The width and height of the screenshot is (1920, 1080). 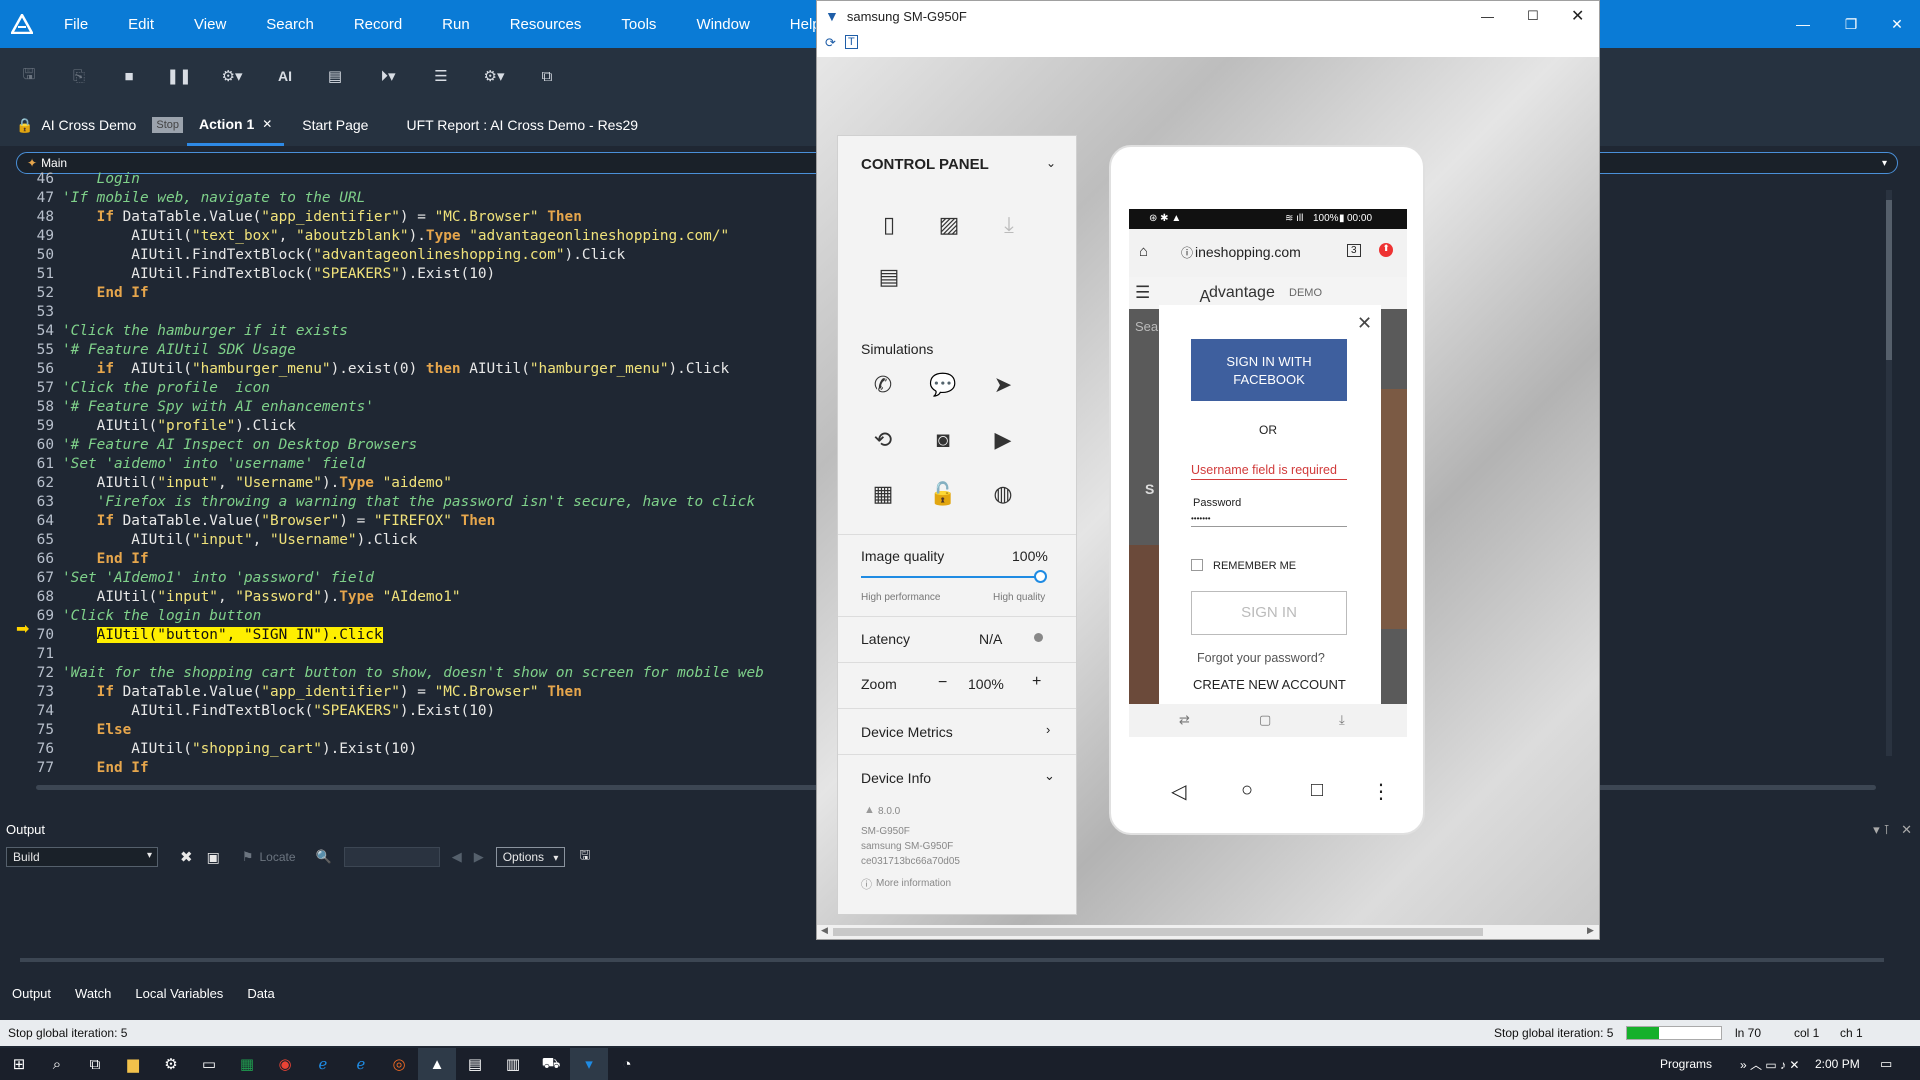 I want to click on close-tab-icon: ✕, so click(x=267, y=124).